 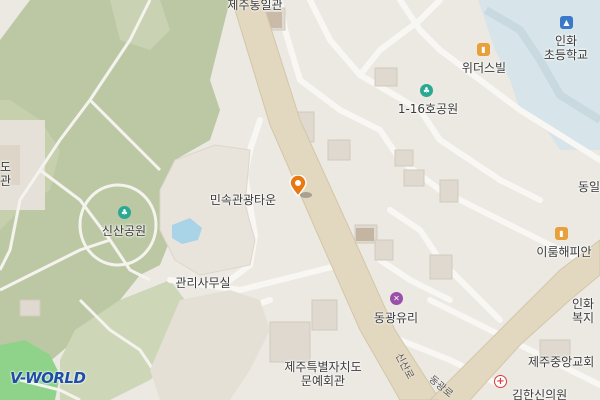 I want to click on pin-shadow, so click(x=306, y=195).